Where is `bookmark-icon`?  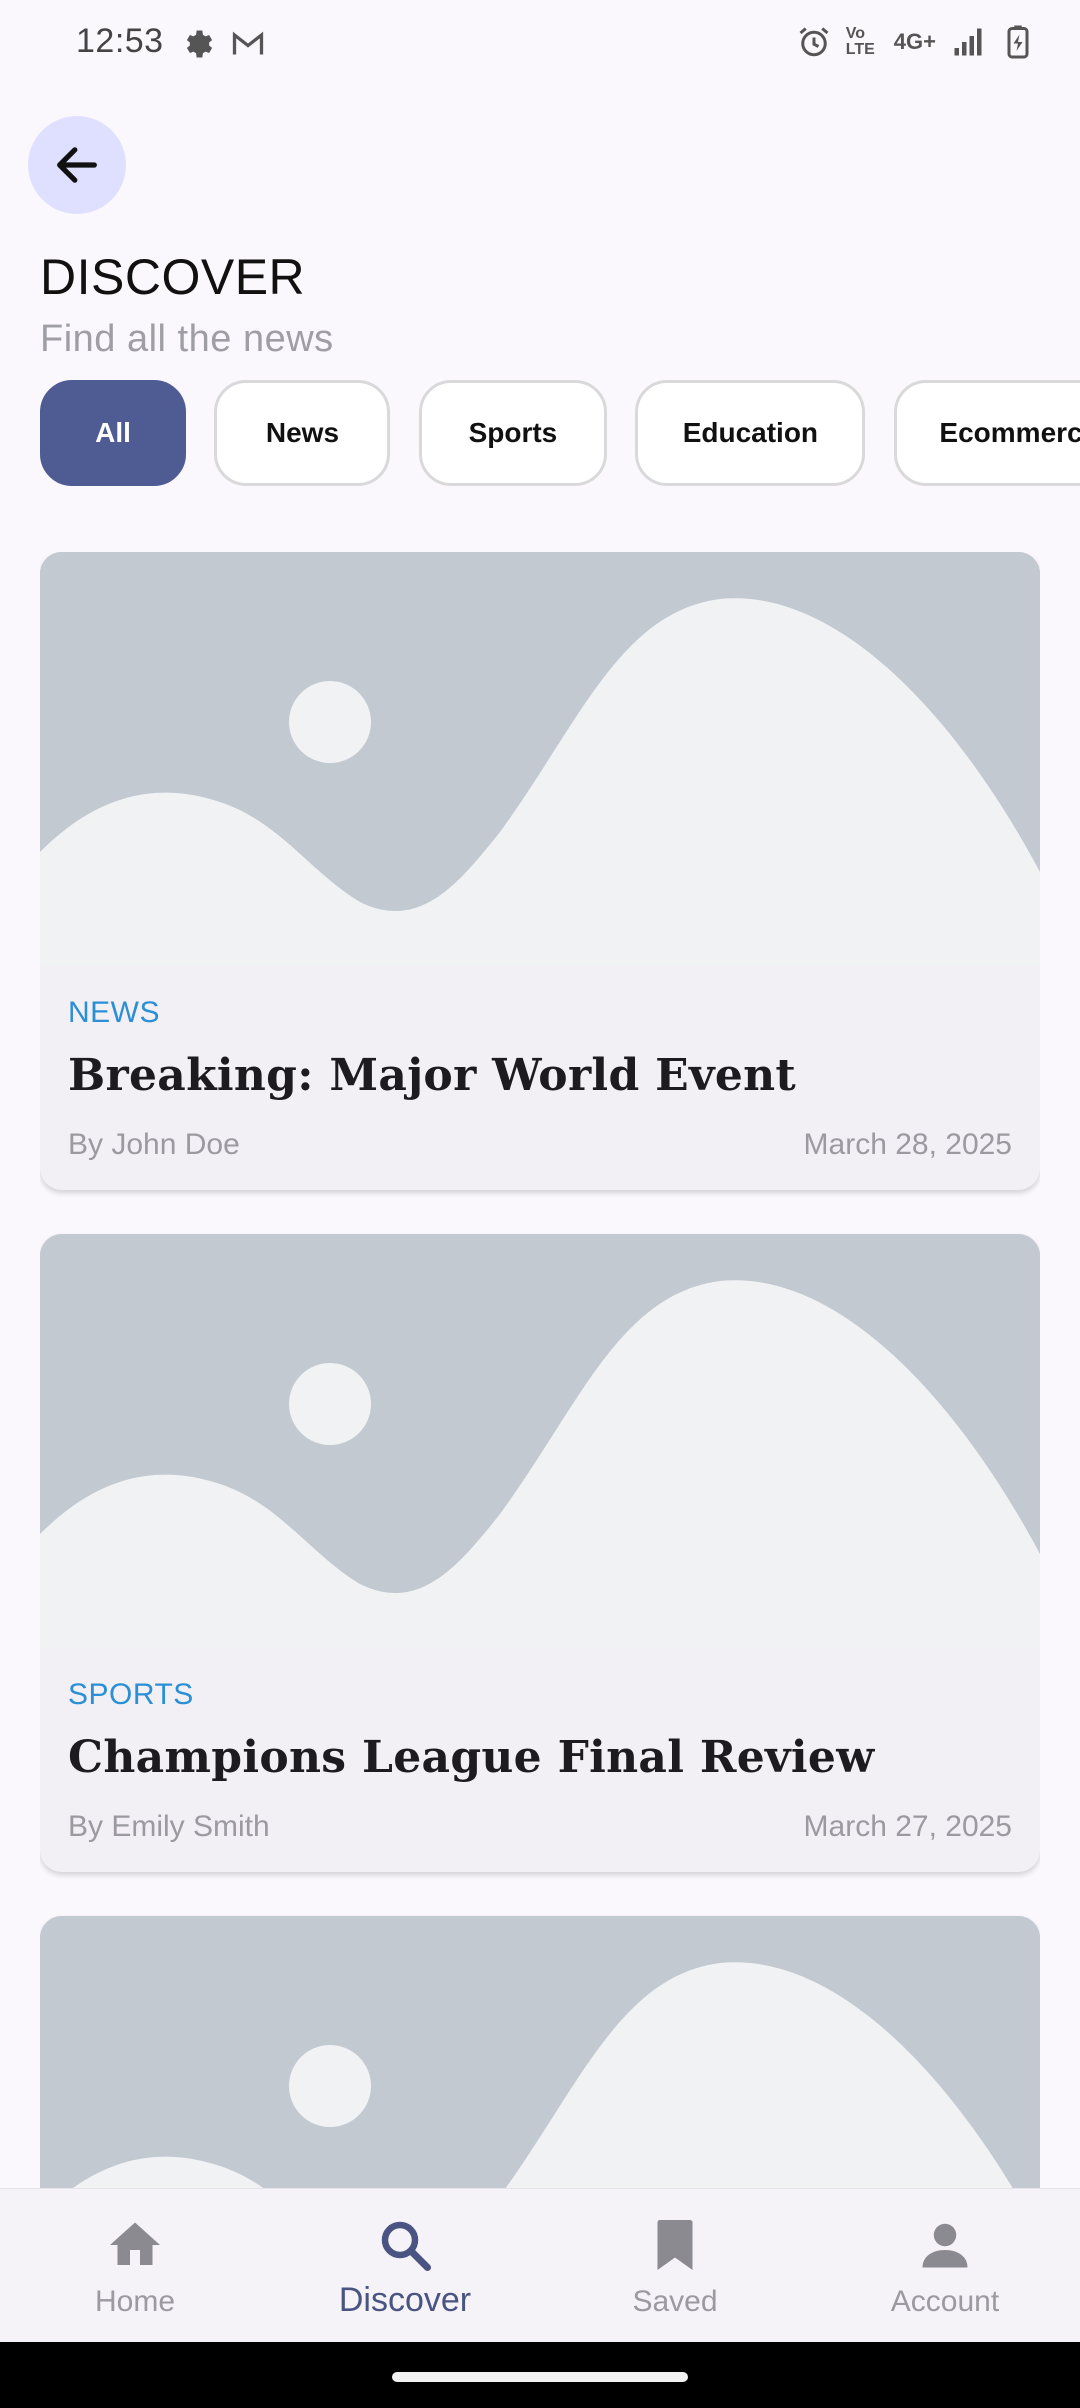 bookmark-icon is located at coordinates (675, 2245).